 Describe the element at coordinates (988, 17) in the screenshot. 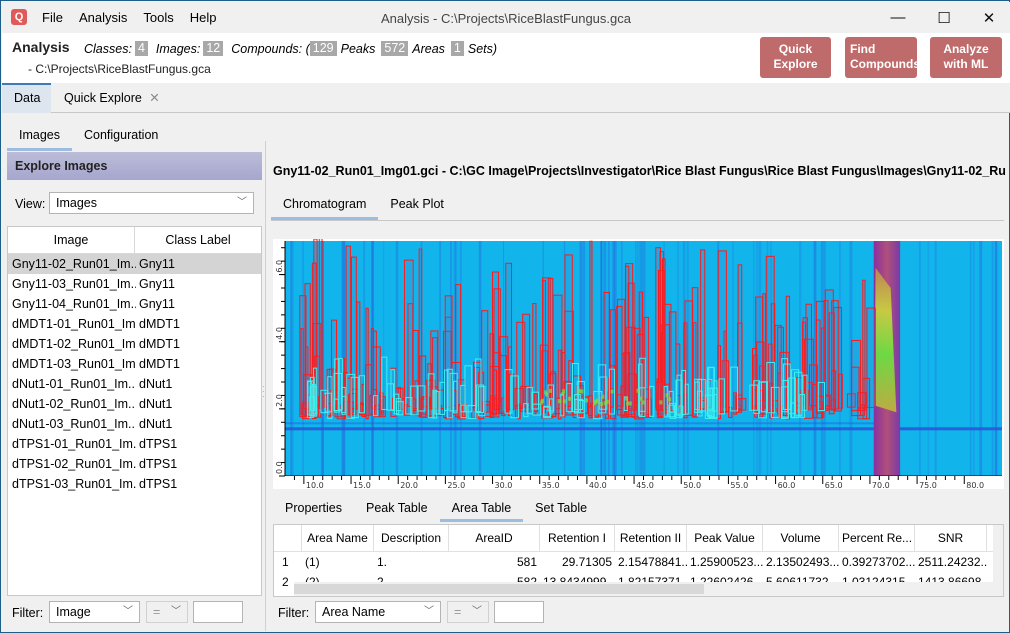

I see `close-button: ✕` at that location.